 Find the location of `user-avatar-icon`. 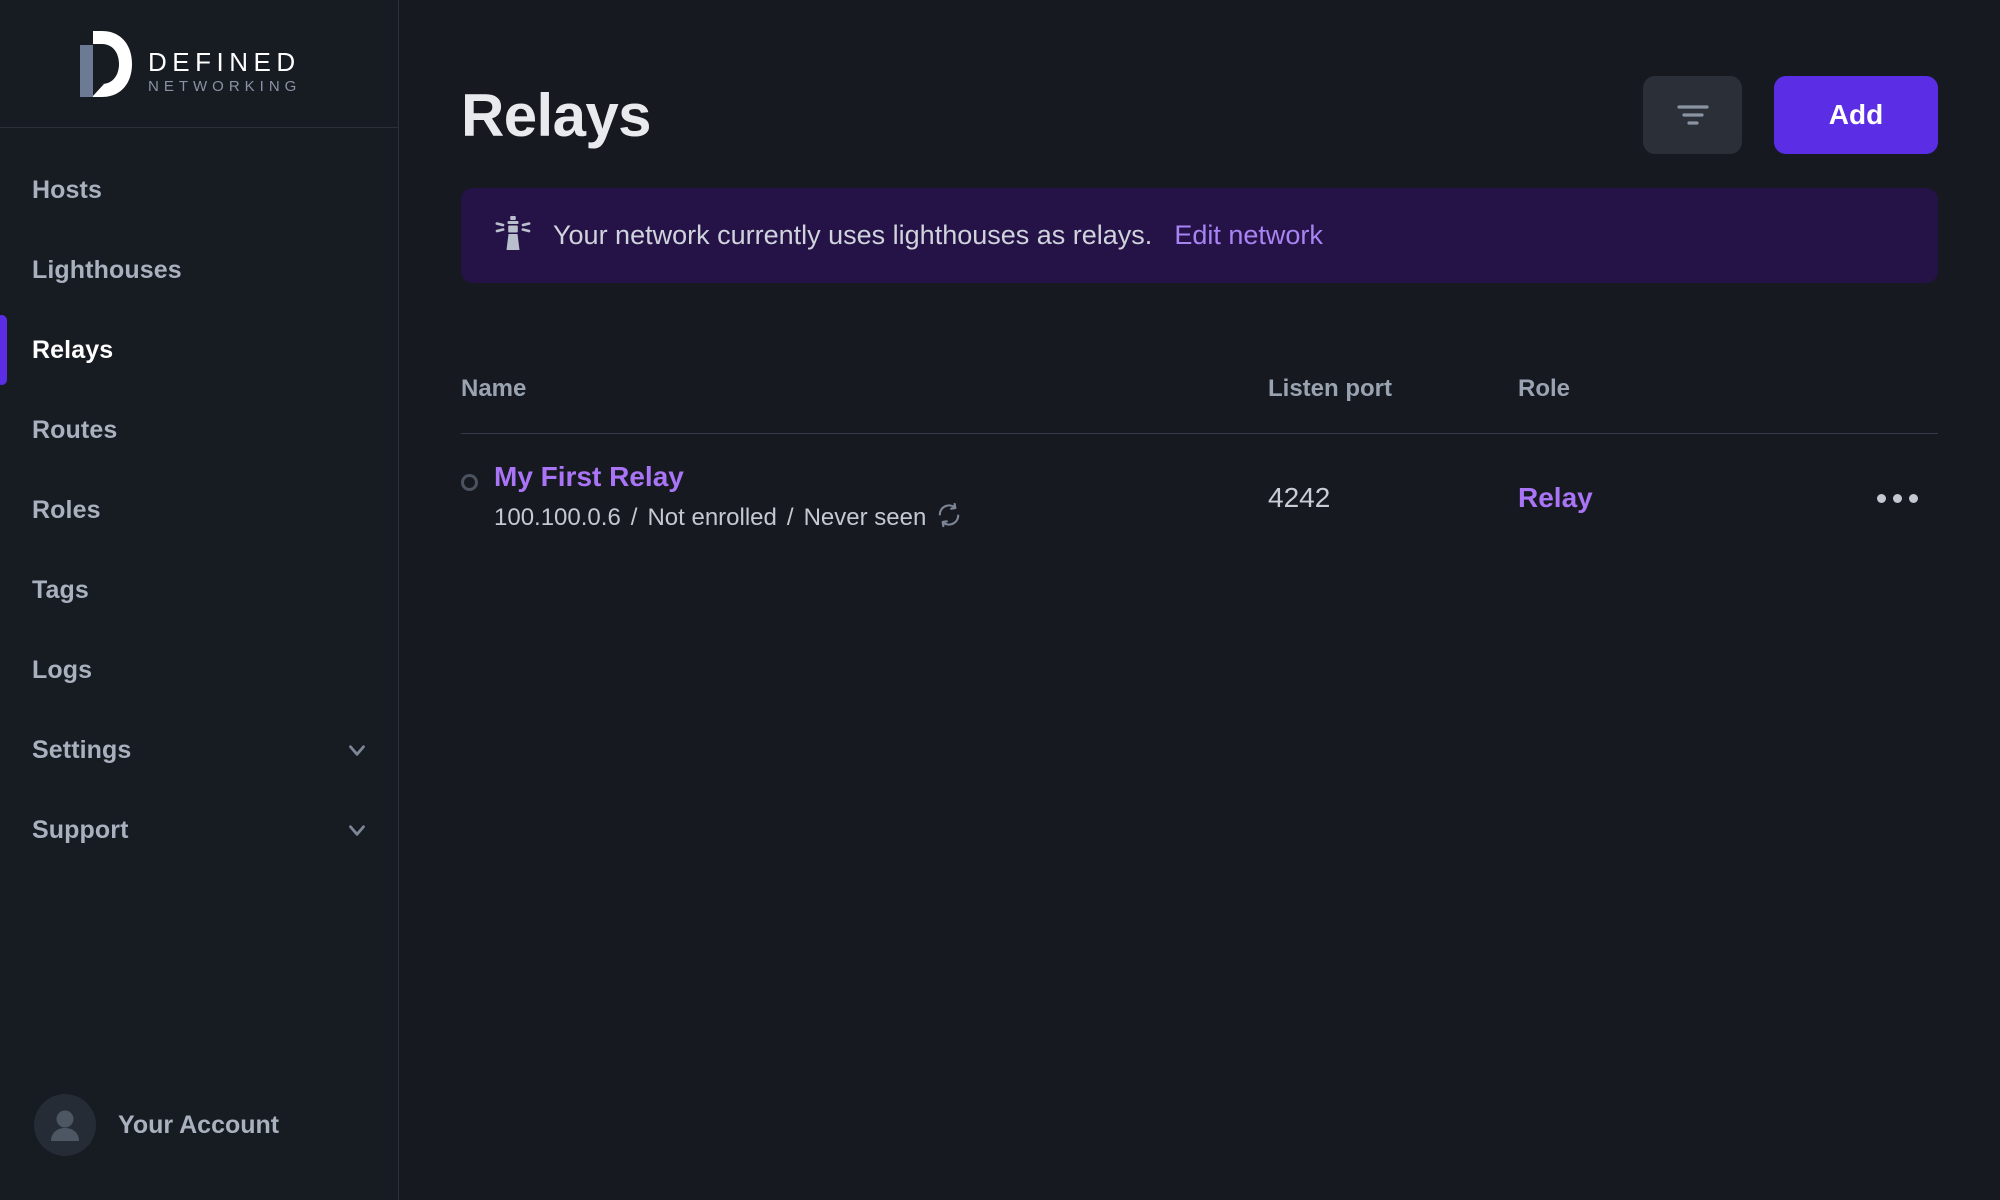

user-avatar-icon is located at coordinates (65, 1125).